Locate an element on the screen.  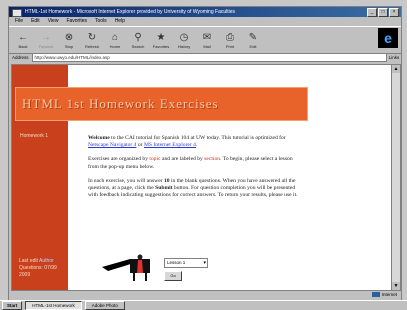
menu-favorites: Favorites is located at coordinates (76, 21).